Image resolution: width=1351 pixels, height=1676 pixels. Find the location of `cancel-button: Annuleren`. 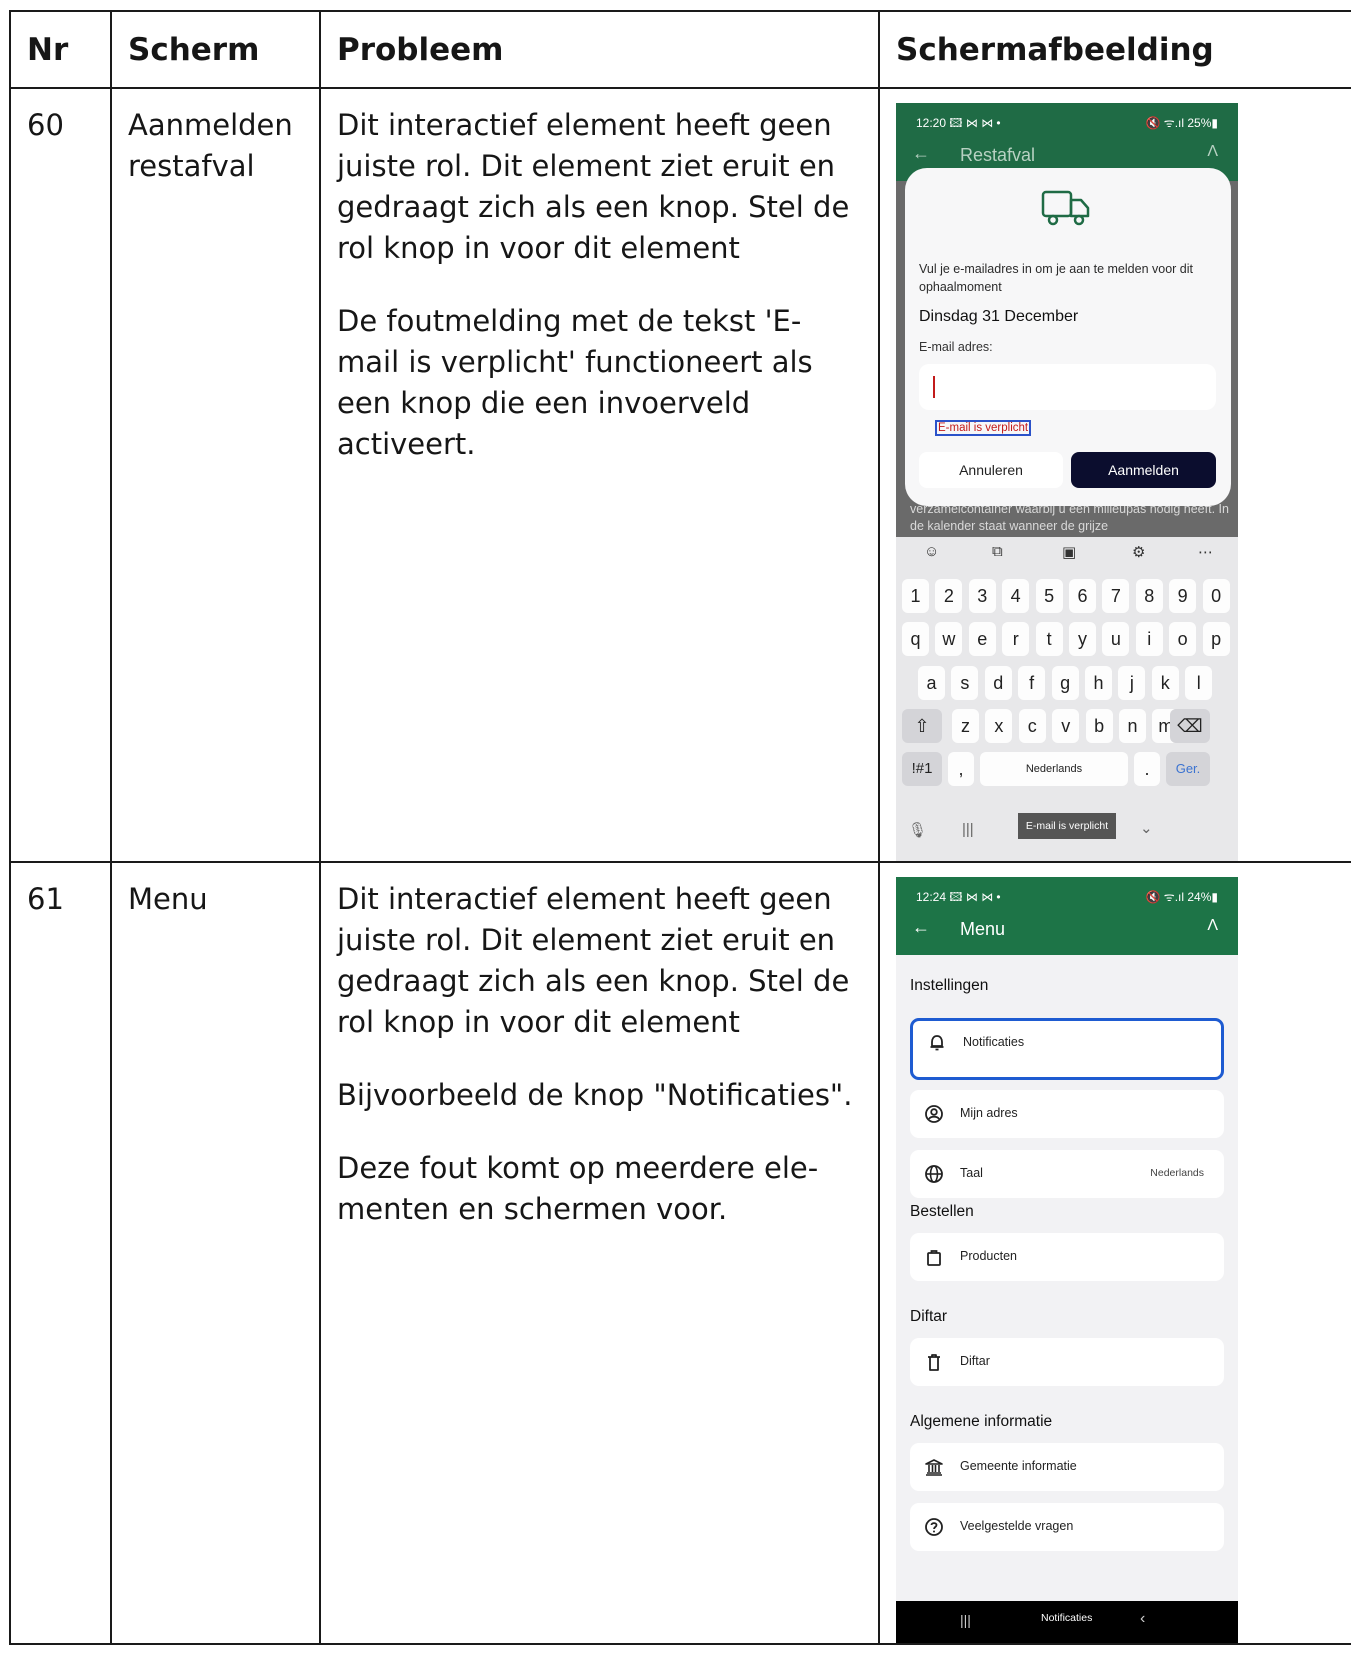

cancel-button: Annuleren is located at coordinates (991, 470).